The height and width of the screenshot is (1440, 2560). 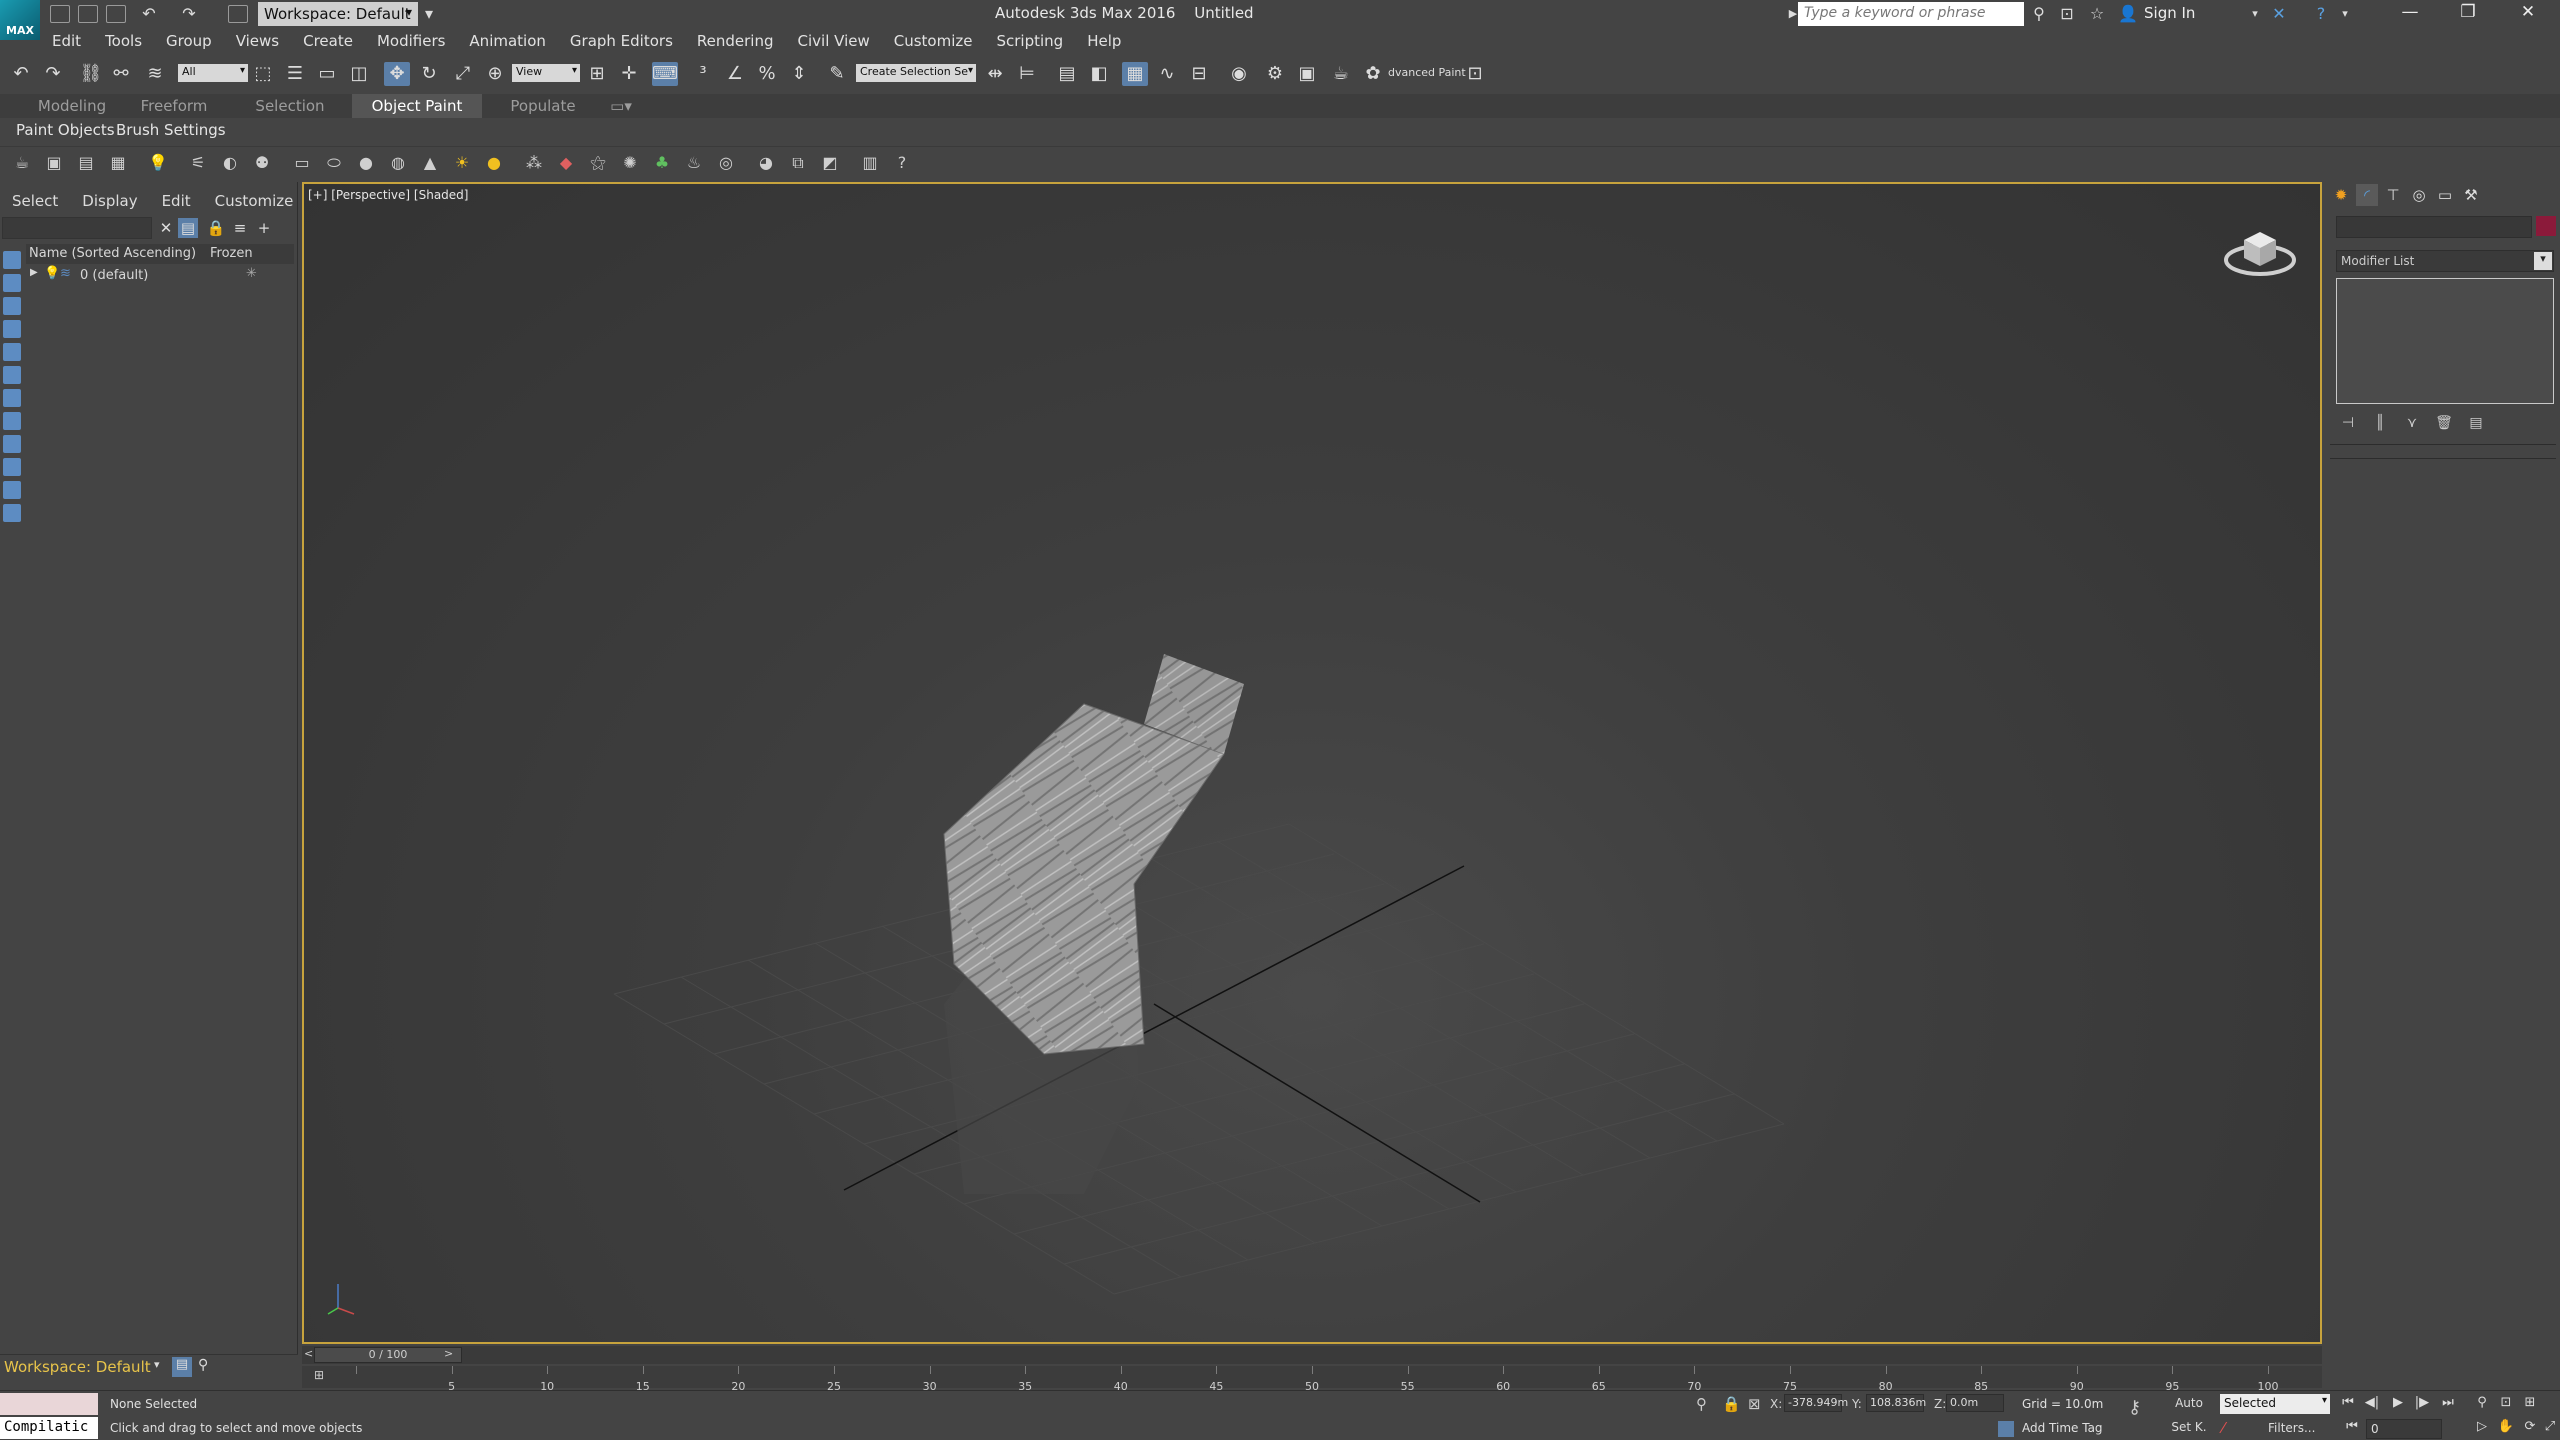 I want to click on menu-modifiers: Modifiers, so click(x=411, y=42).